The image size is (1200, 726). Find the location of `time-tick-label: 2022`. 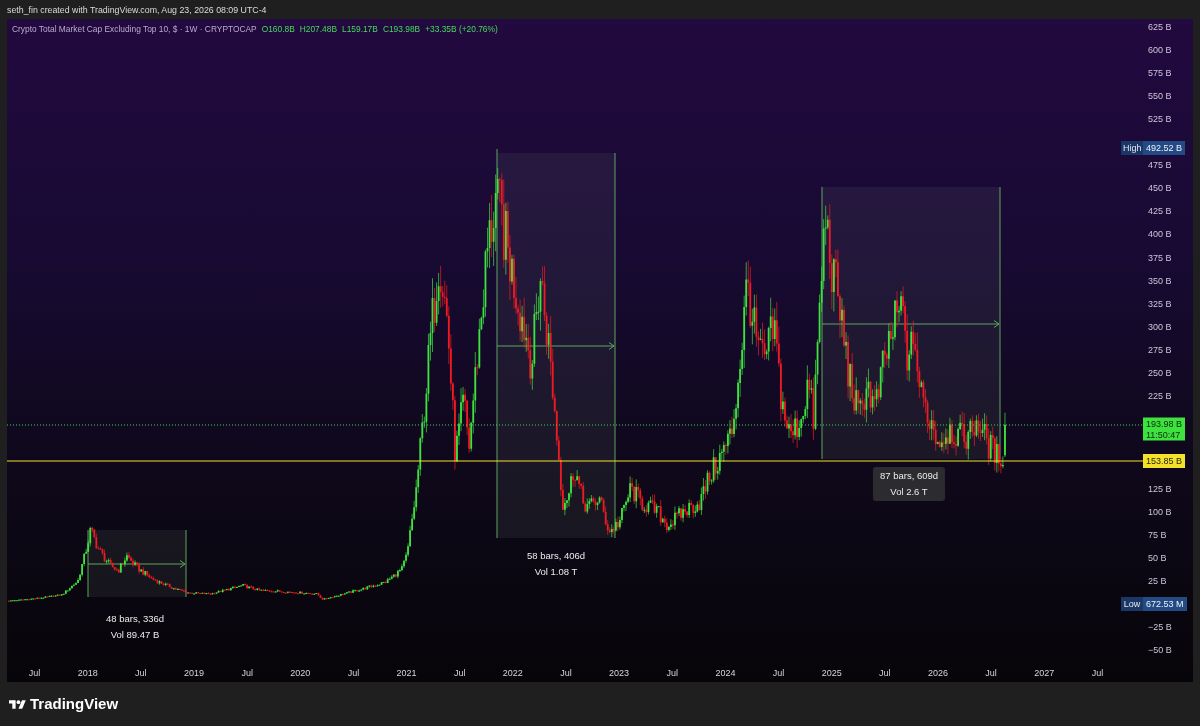

time-tick-label: 2022 is located at coordinates (512, 673).